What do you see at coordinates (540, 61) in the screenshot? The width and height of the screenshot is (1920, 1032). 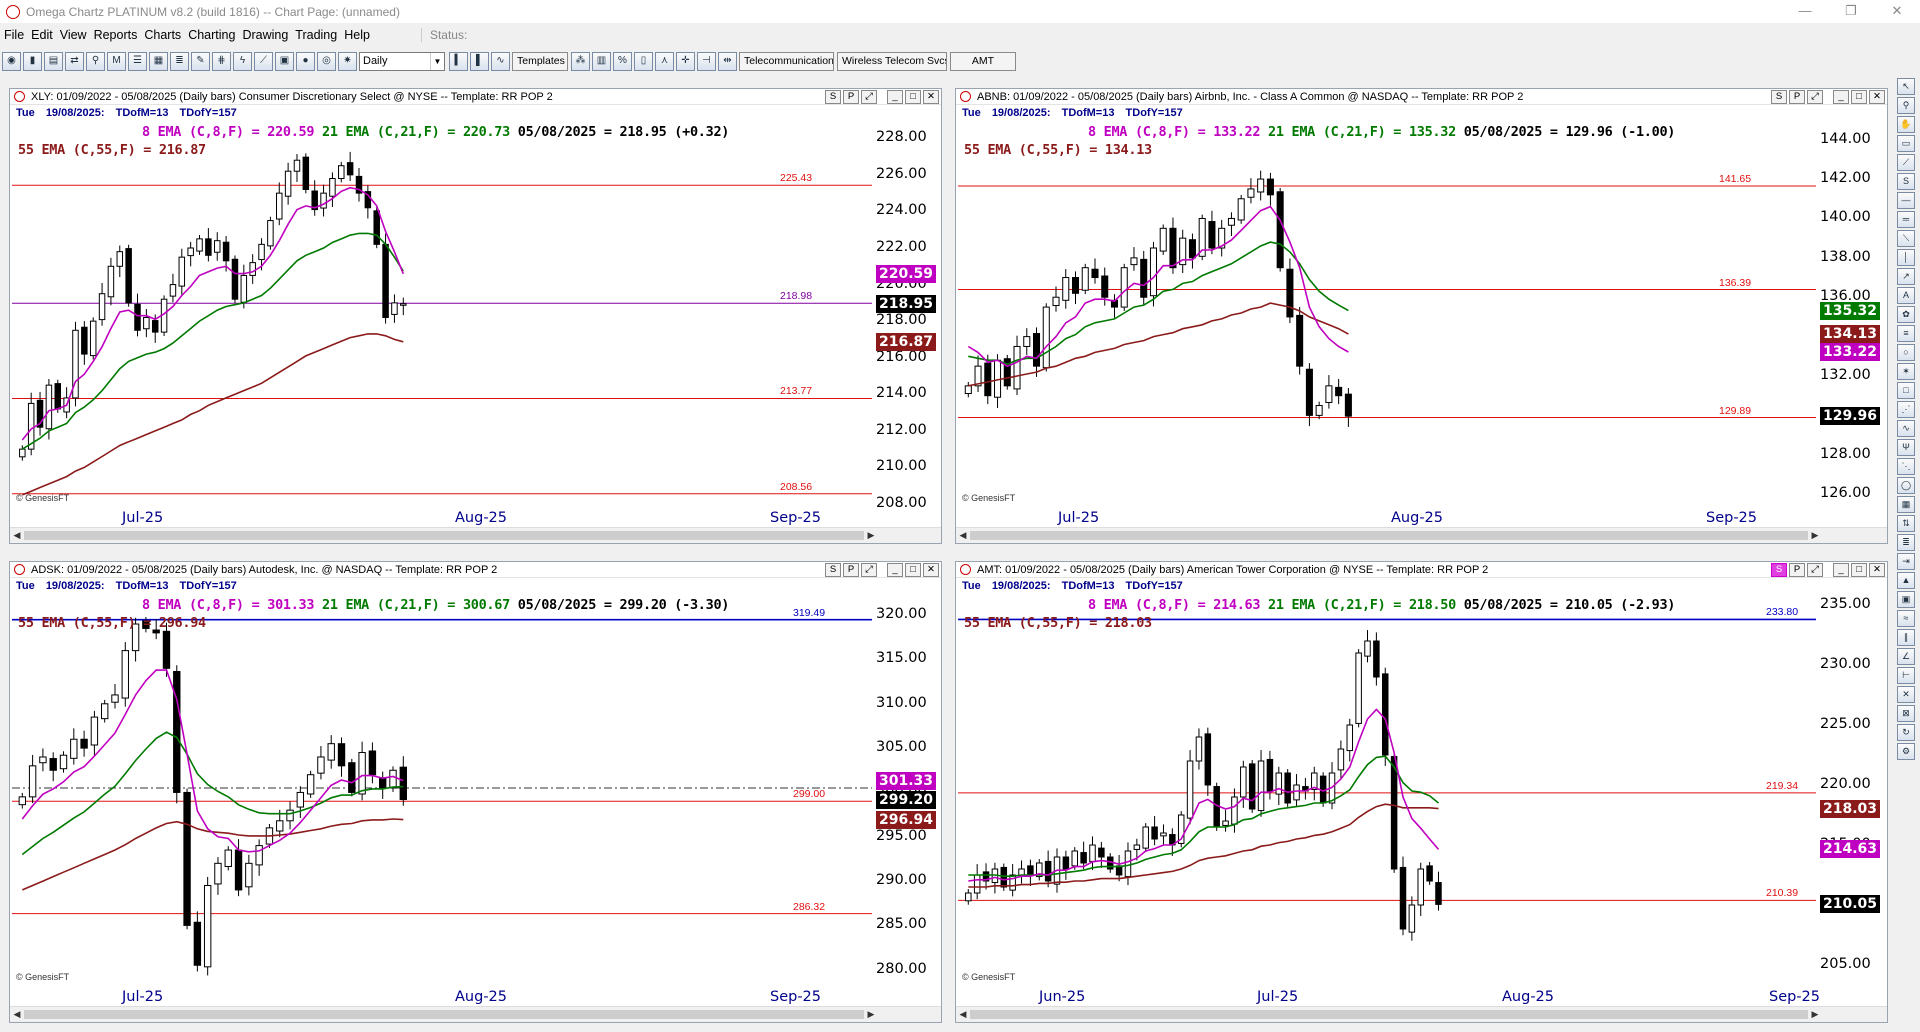 I see `templates-button: Templates` at bounding box center [540, 61].